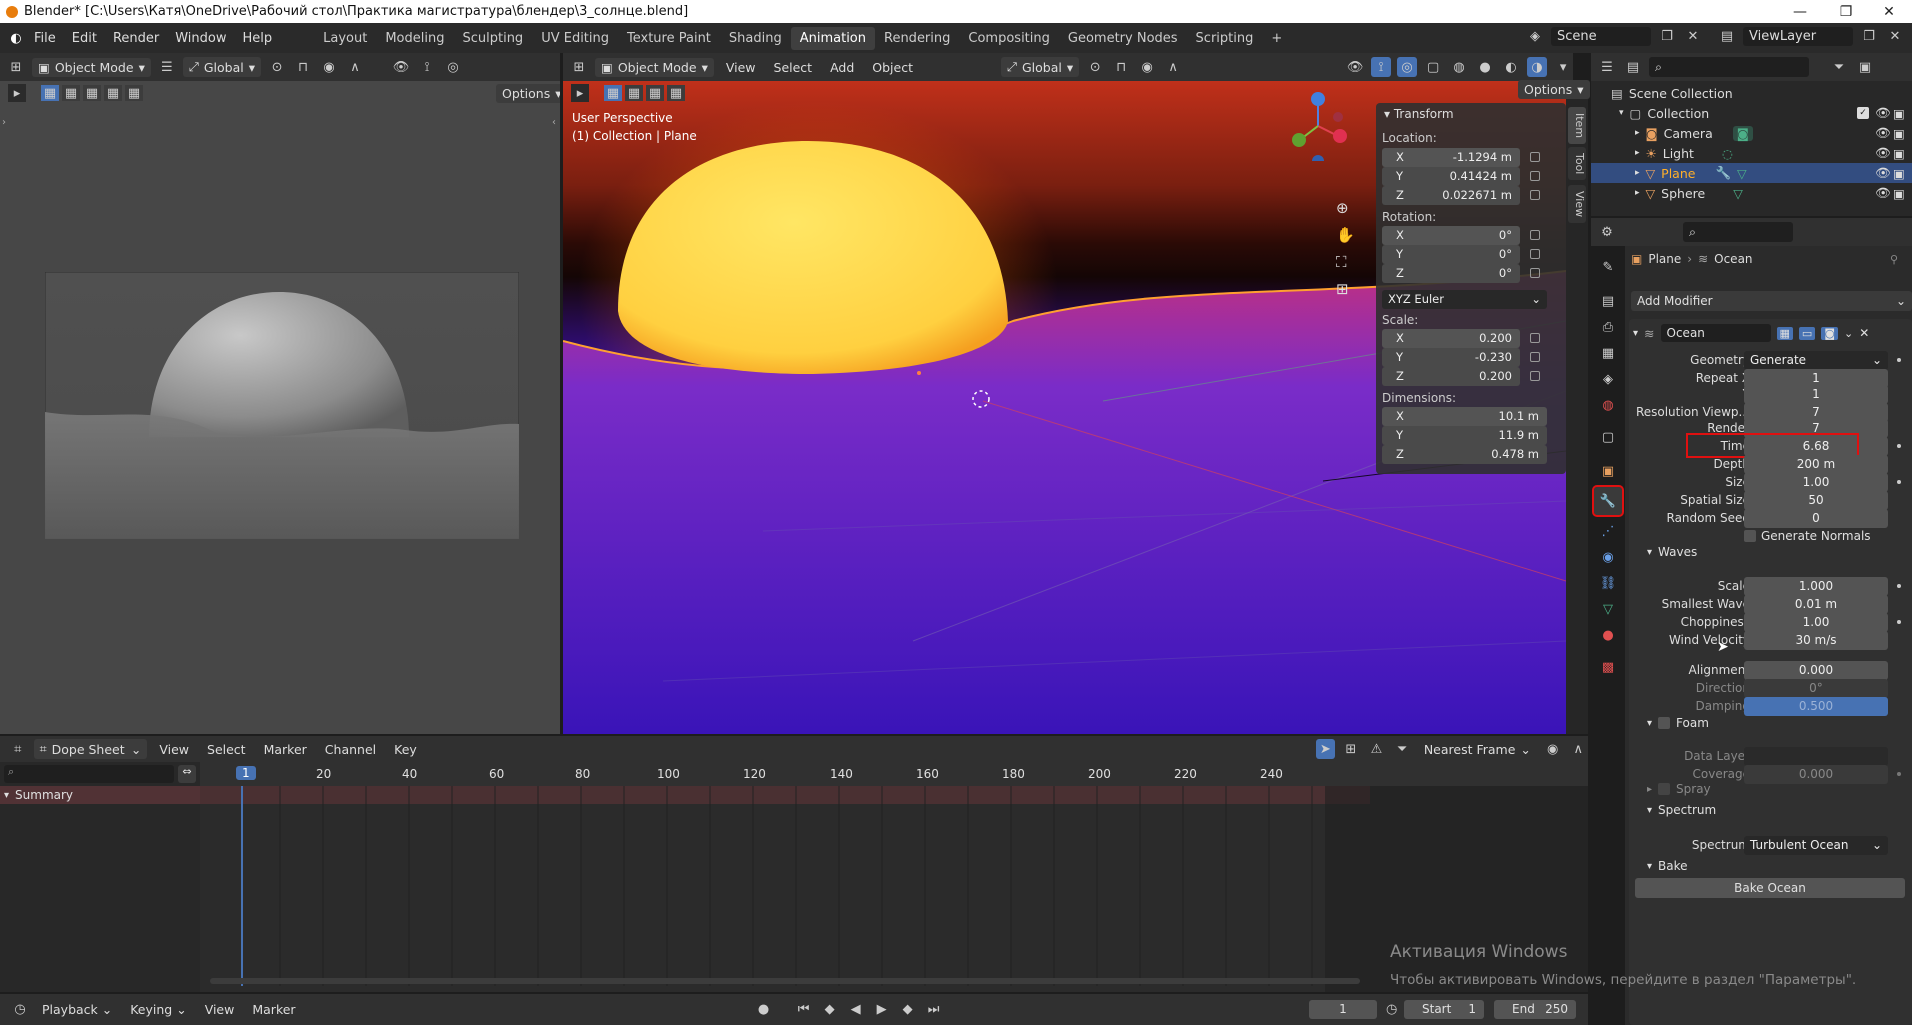  I want to click on outliner-collection: ▾ ▢ Collection ✓ 👁 ▣, so click(1751, 113).